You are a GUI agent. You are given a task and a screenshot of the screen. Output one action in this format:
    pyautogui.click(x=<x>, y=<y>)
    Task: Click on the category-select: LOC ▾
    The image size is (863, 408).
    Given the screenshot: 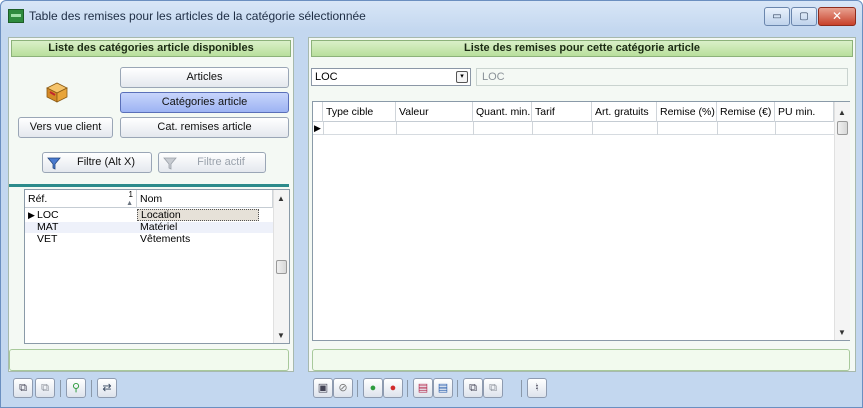 What is the action you would take?
    pyautogui.click(x=391, y=77)
    